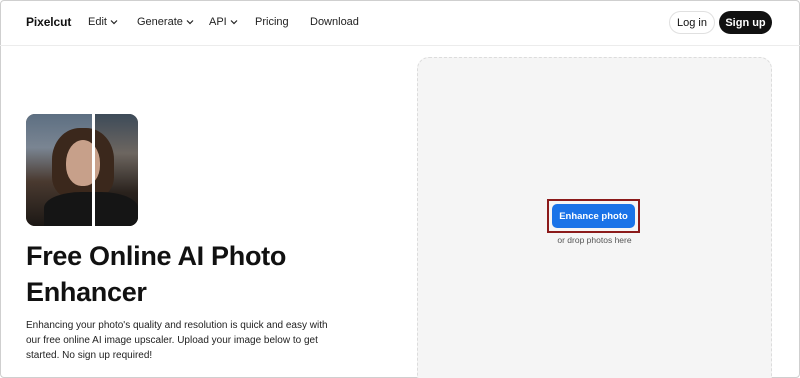  I want to click on nav-item-download: Download, so click(334, 22).